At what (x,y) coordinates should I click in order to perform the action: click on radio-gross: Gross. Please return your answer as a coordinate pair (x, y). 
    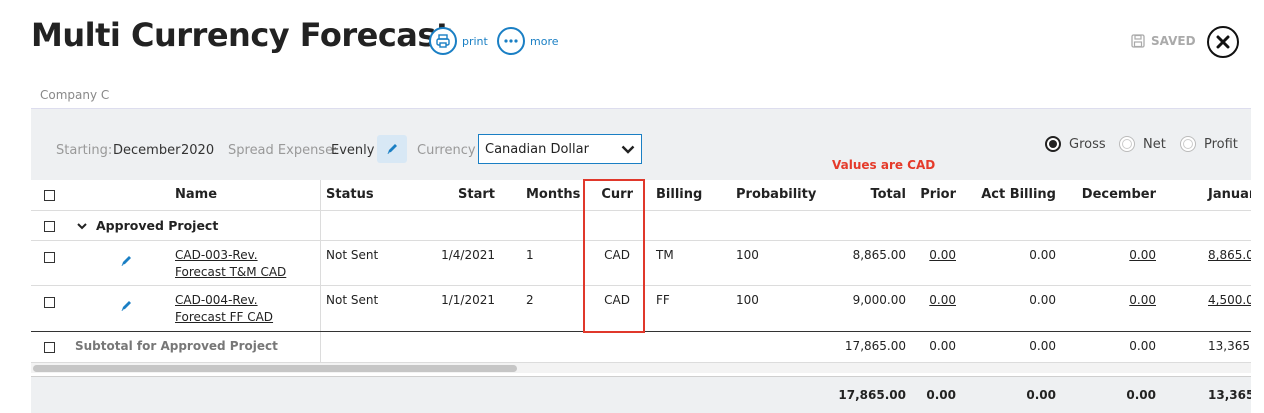
    Looking at the image, I should click on (1075, 144).